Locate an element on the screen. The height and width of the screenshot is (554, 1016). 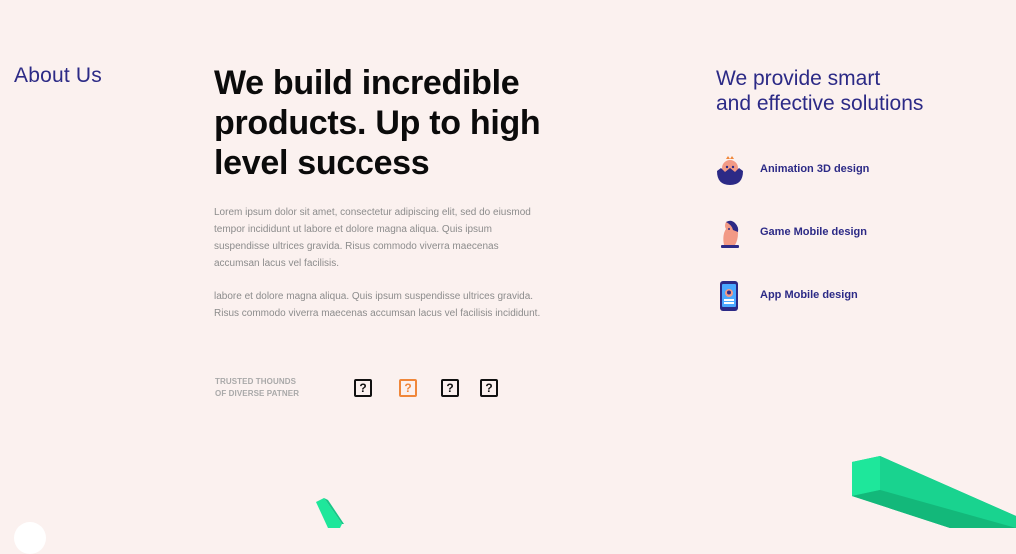
partner-logo-3-icon: ? is located at coordinates (450, 388).